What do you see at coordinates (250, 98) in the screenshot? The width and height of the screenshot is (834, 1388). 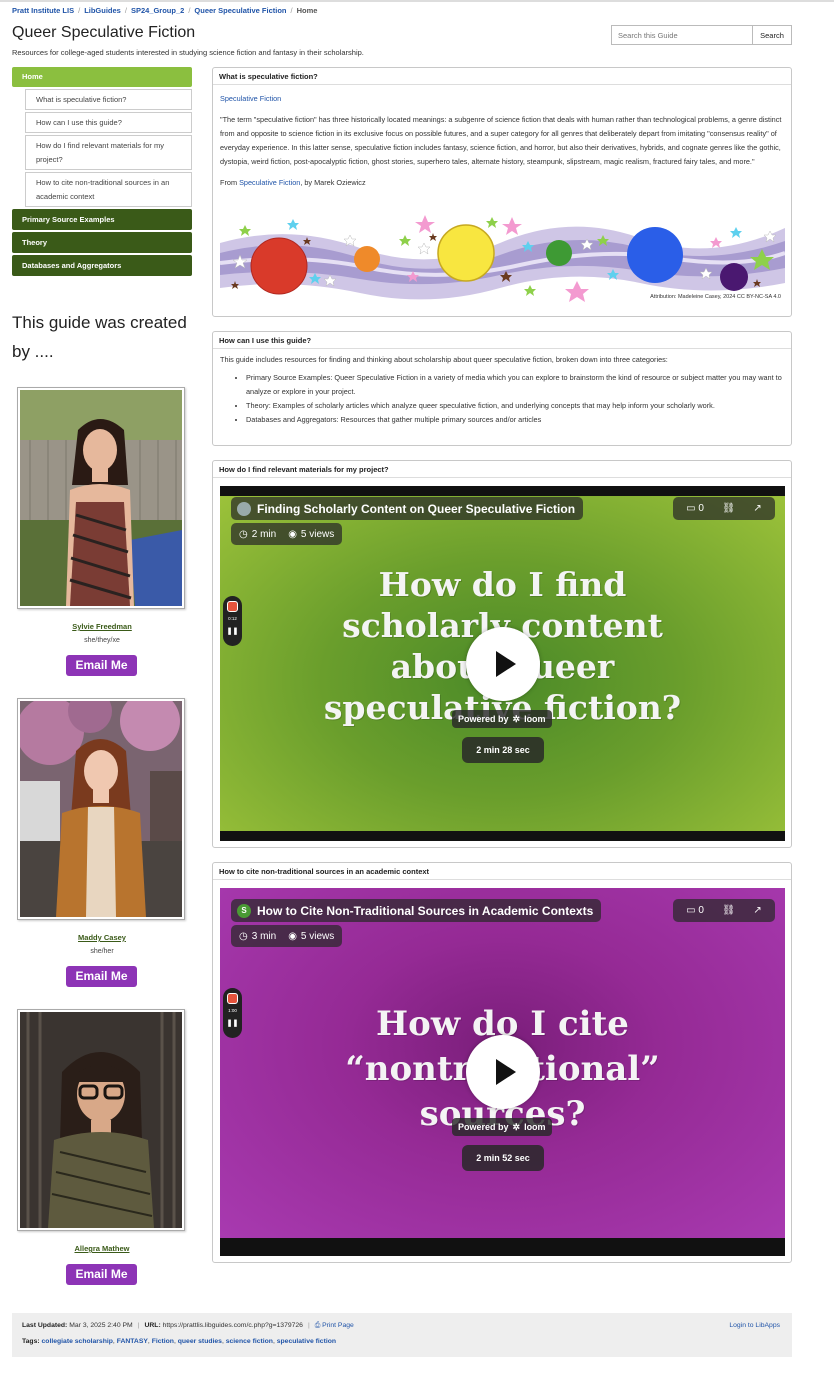 I see `speculative-fiction-link: Speculative Fiction` at bounding box center [250, 98].